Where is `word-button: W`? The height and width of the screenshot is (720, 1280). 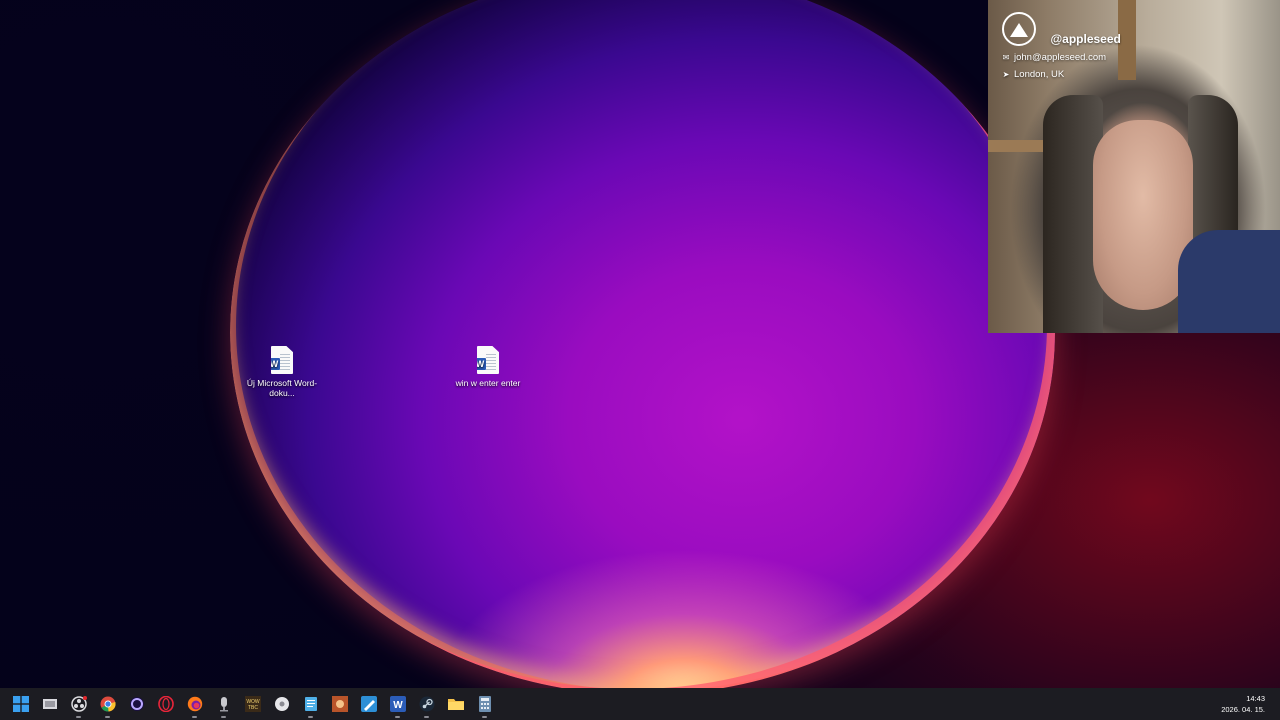 word-button: W is located at coordinates (397, 704).